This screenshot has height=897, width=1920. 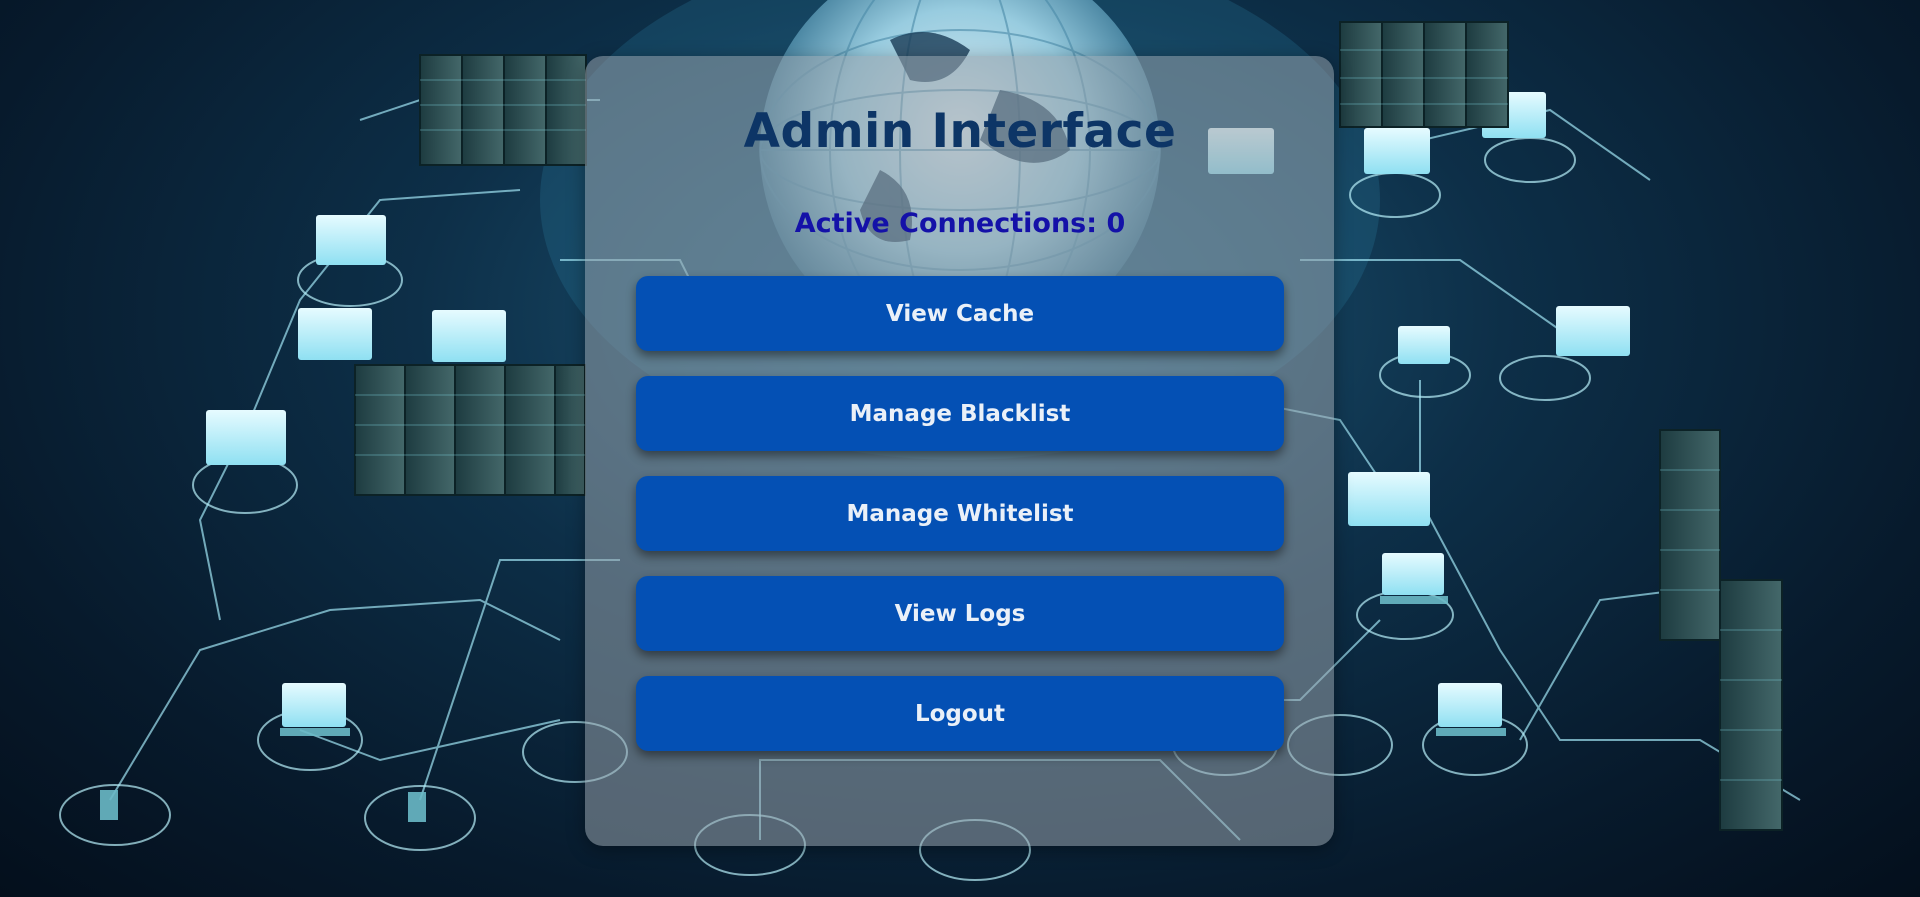 I want to click on manage-blacklist-button: Manage Blacklist, so click(x=960, y=413).